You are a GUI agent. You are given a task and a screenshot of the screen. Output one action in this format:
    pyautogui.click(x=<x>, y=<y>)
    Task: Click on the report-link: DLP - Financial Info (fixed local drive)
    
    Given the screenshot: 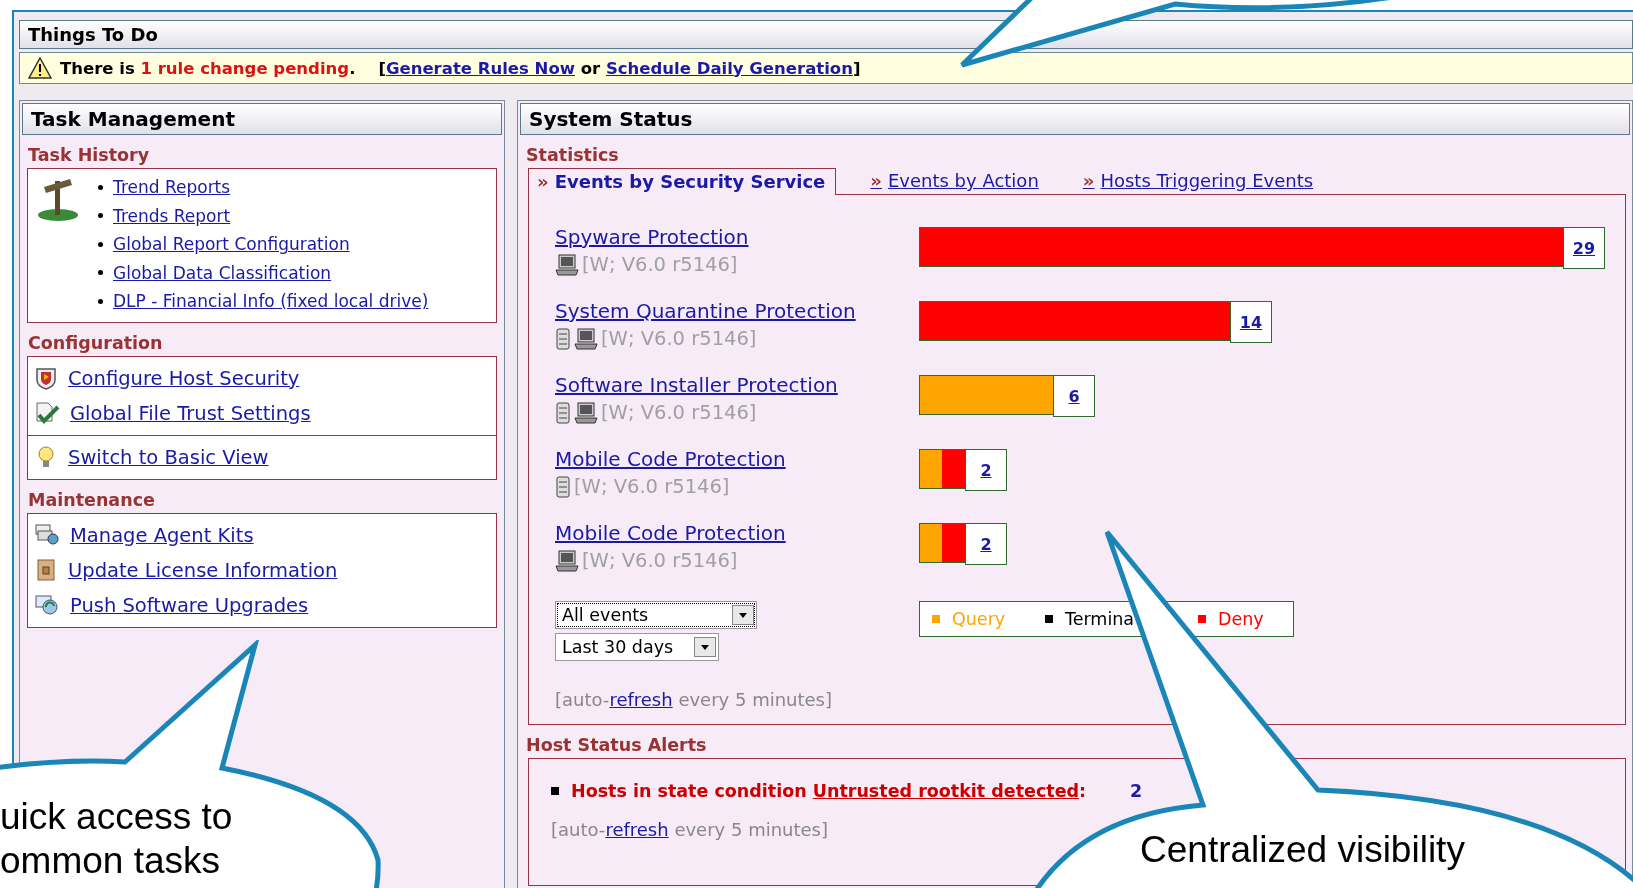 What is the action you would take?
    pyautogui.click(x=271, y=301)
    